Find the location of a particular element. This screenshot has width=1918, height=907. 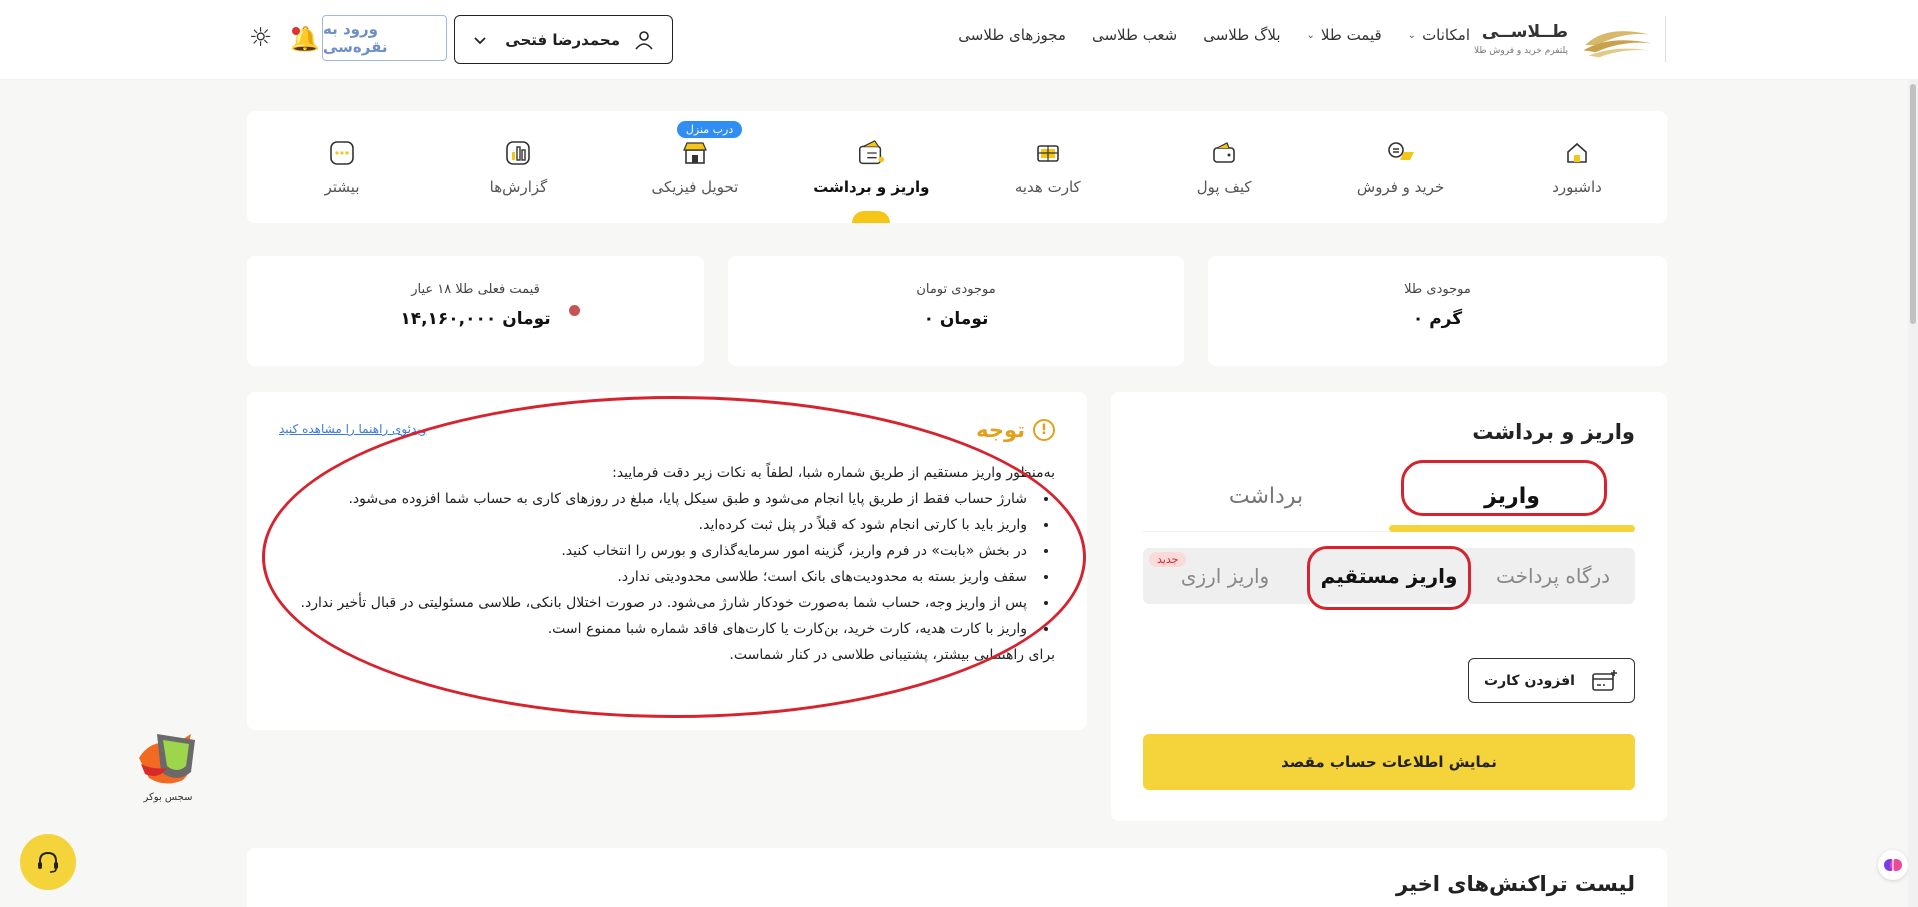

method-currency-deposit: واریز ارزی جدید is located at coordinates (1225, 576).